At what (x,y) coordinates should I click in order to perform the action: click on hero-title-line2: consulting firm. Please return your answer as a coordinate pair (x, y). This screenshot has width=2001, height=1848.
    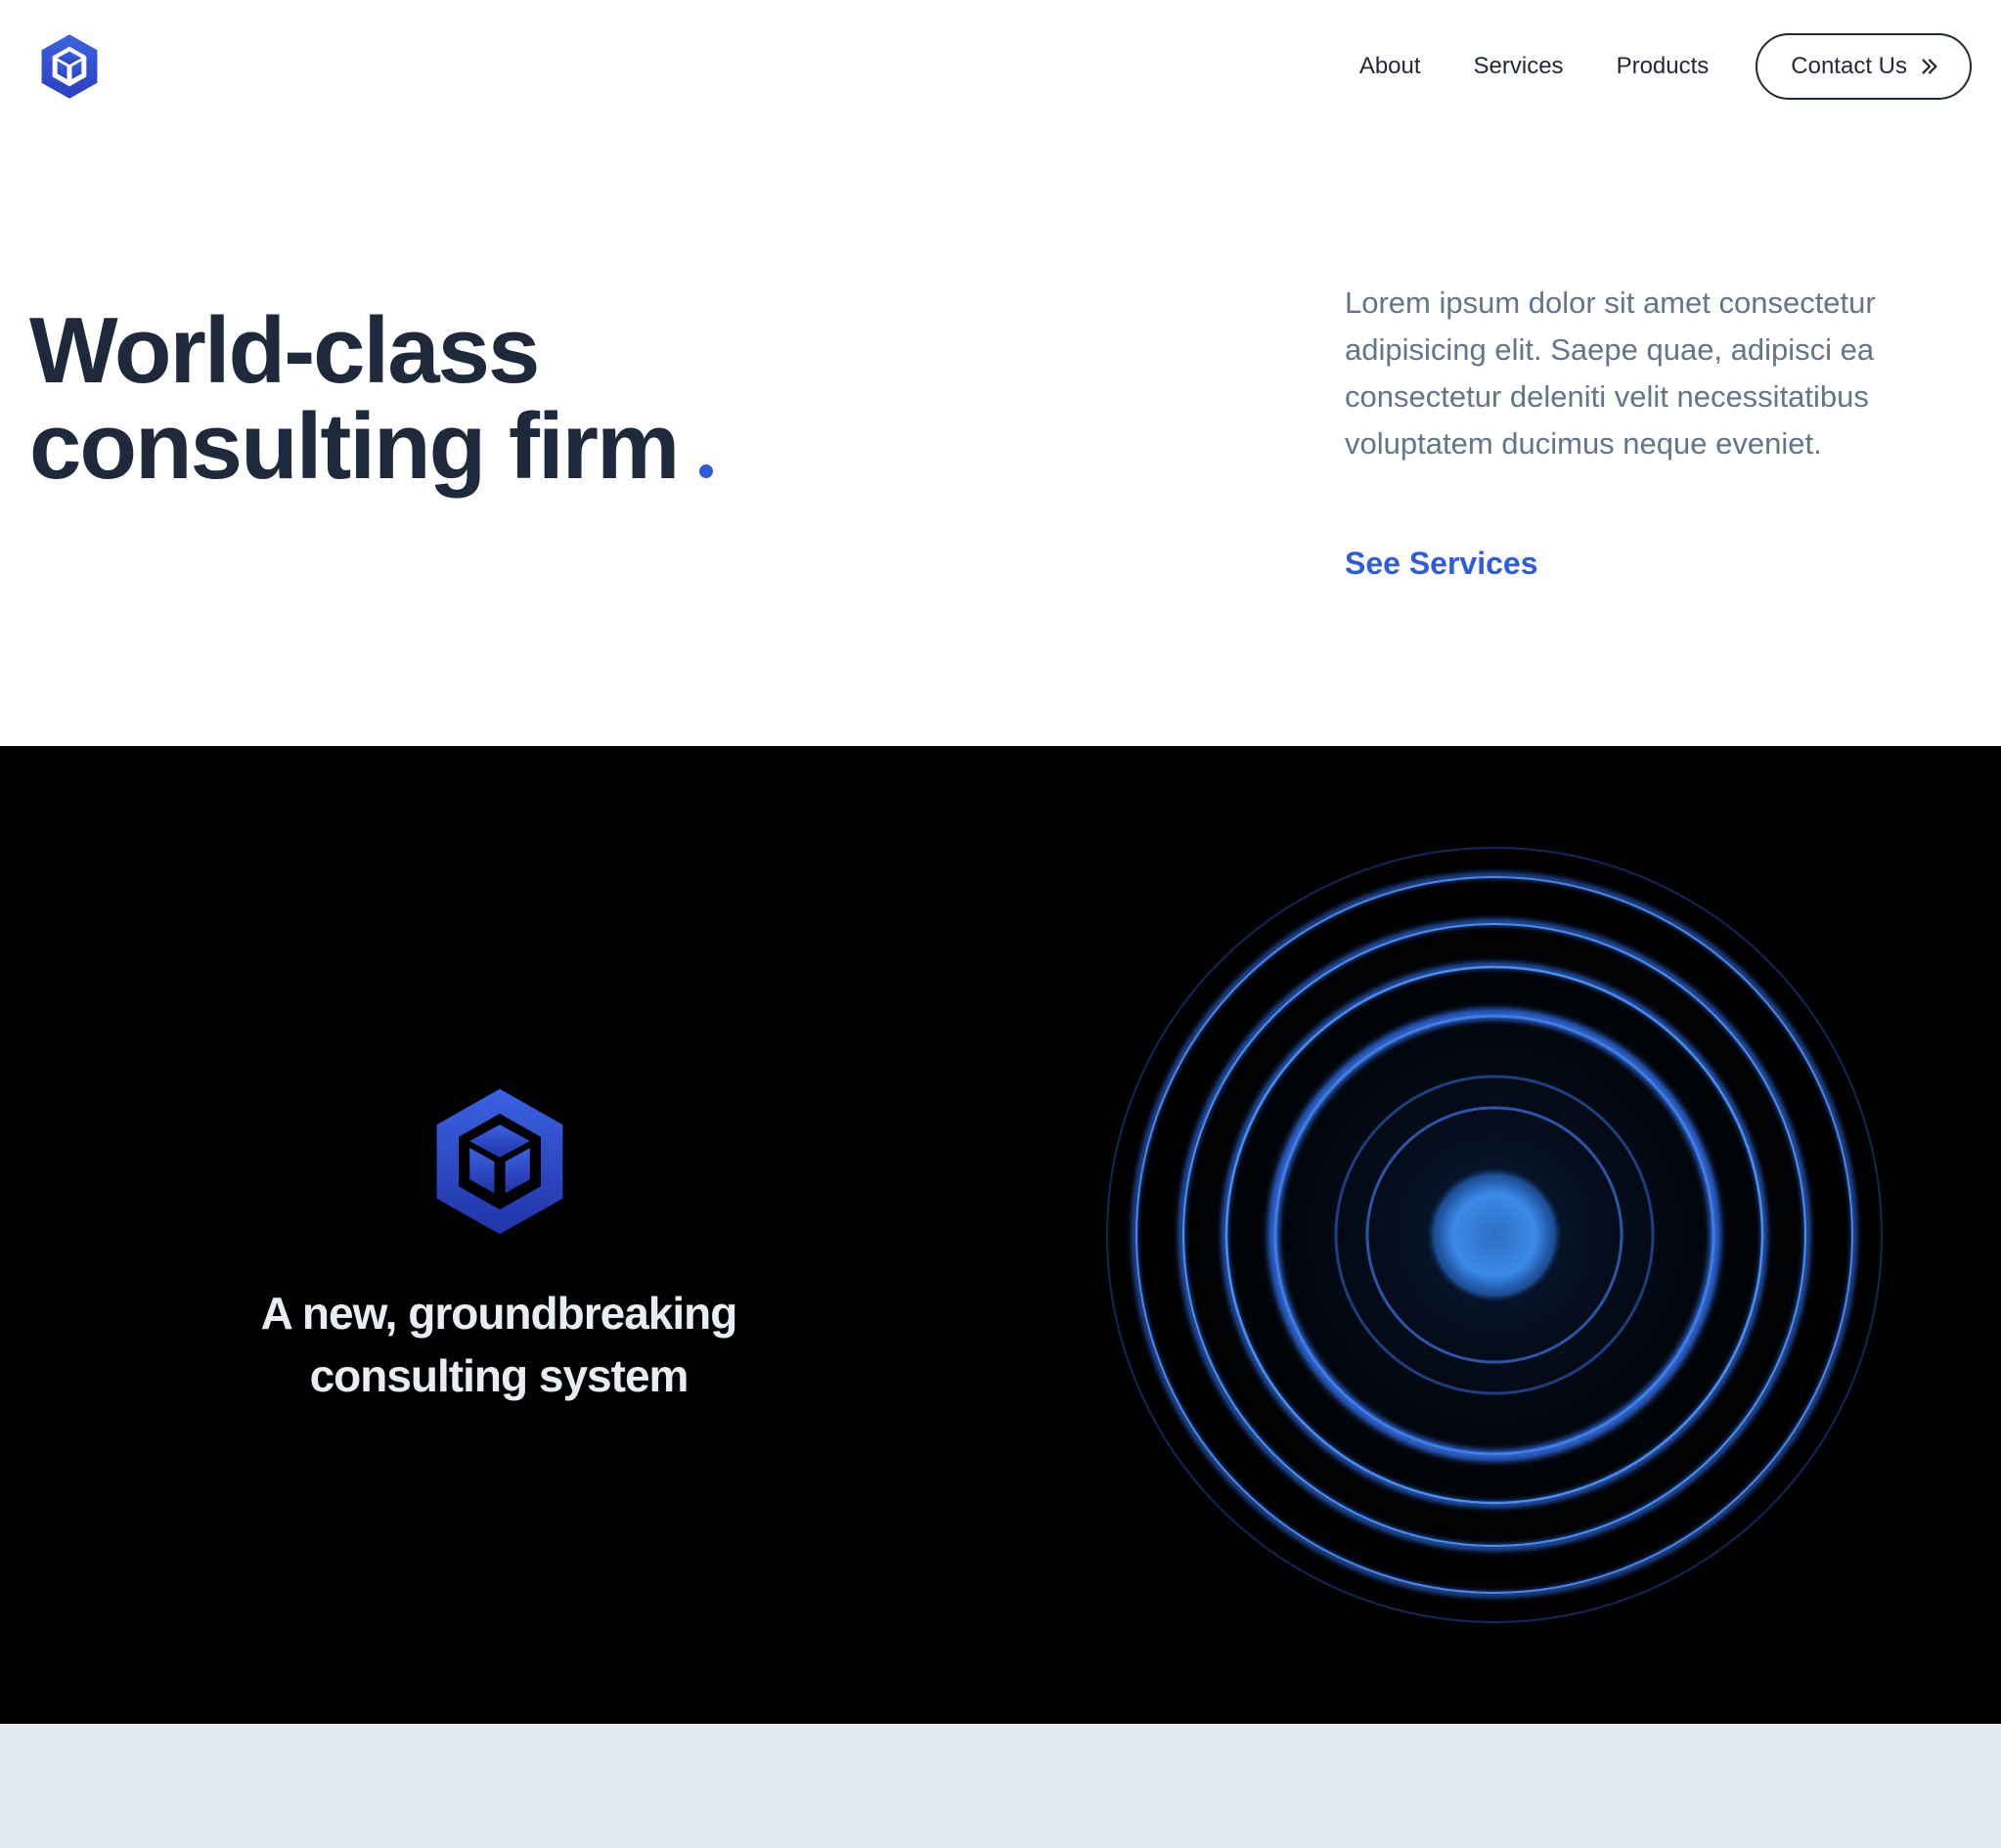
    Looking at the image, I should click on (354, 446).